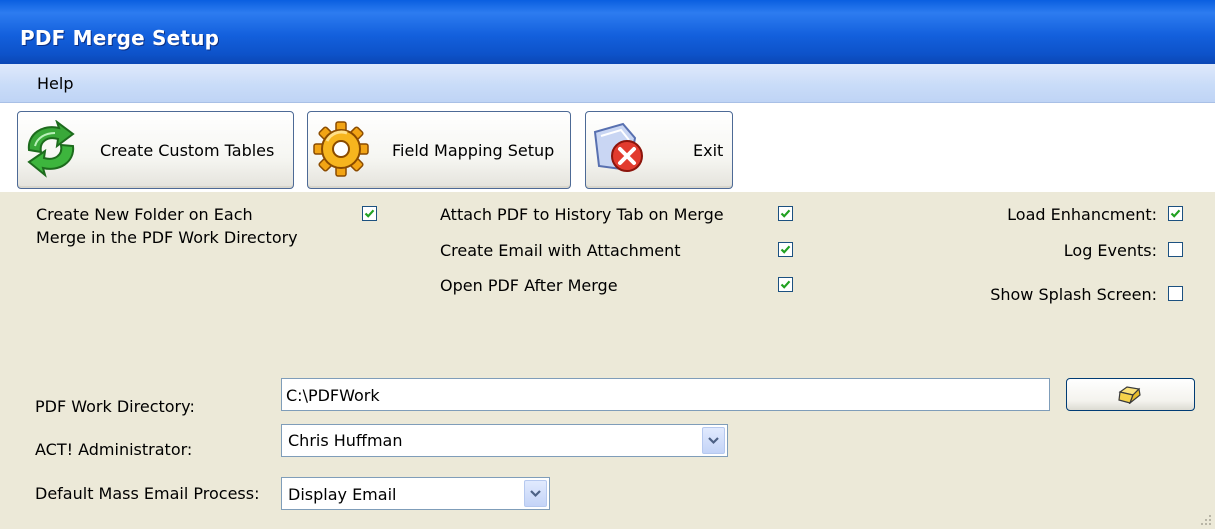  I want to click on show-splash-label: Show Splash Screen:, so click(1073, 294).